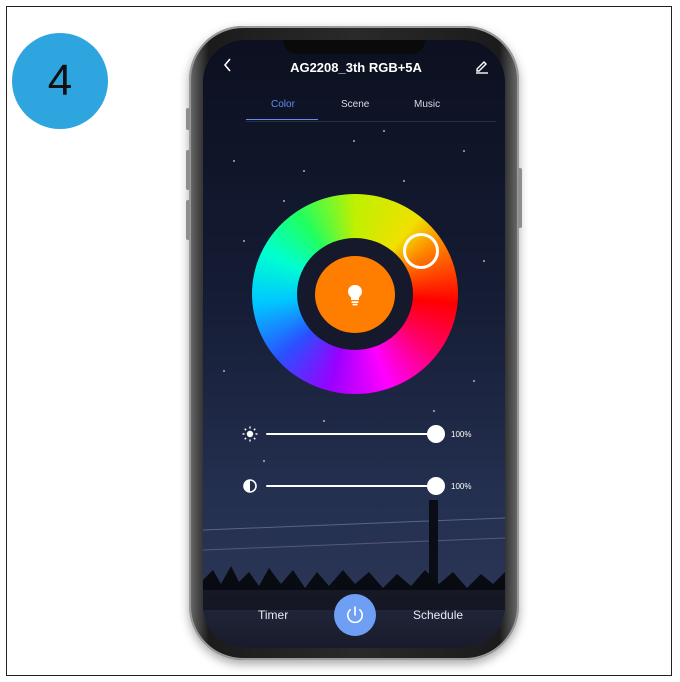  I want to click on contrast-slider-thumb, so click(436, 486).